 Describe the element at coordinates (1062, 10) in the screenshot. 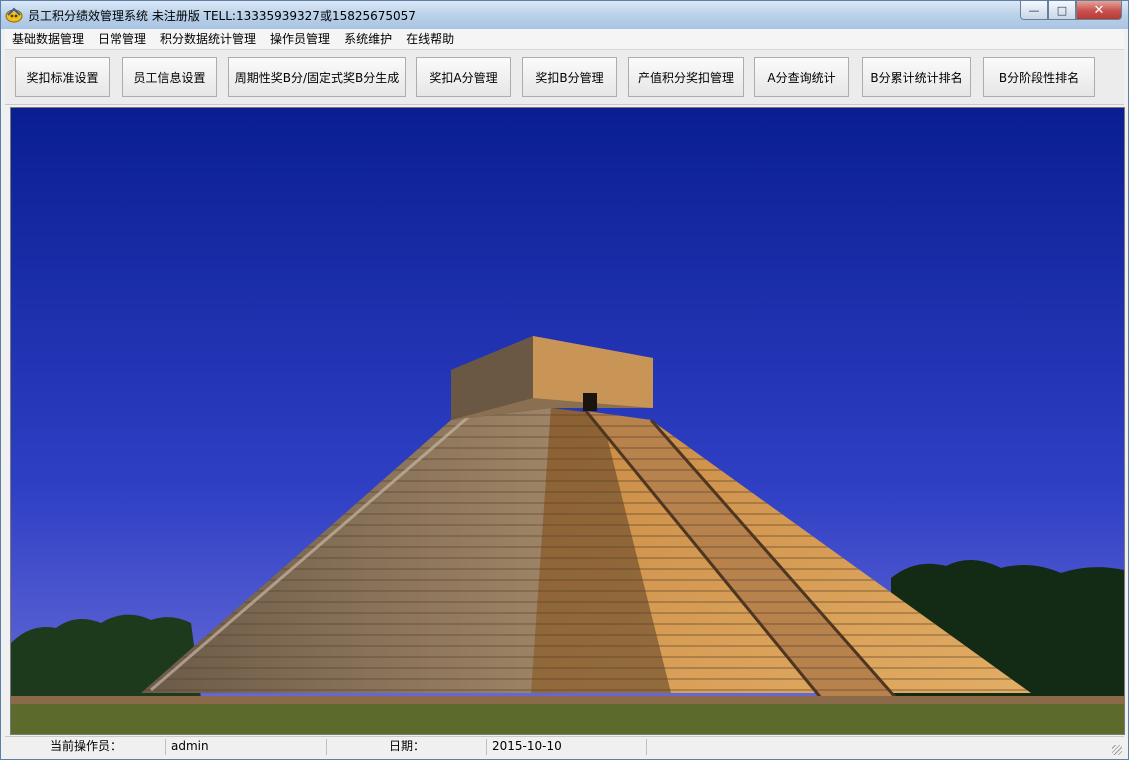

I see `maximize-button: □` at that location.